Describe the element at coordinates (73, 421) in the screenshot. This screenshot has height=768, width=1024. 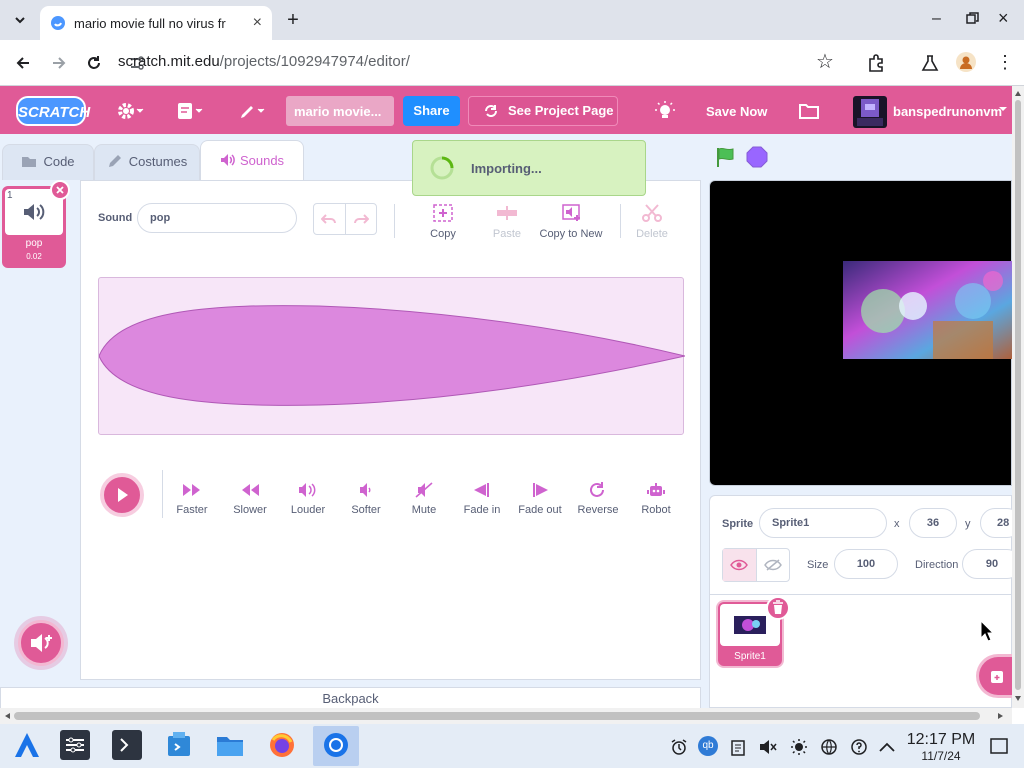
I see `sound-list-scrollbar` at that location.